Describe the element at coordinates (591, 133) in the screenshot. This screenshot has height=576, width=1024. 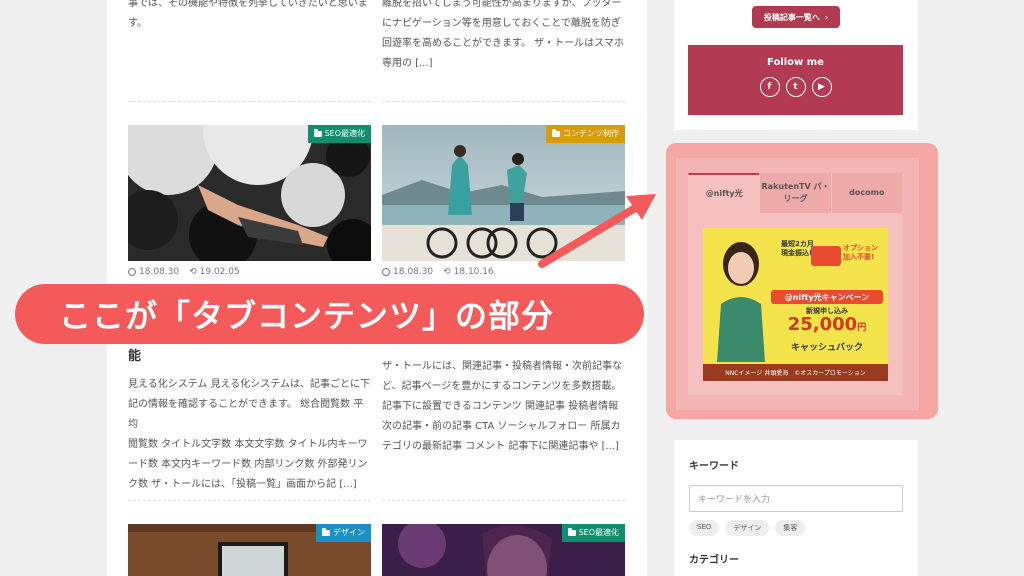
I see `category-label: コンテンツ制作` at that location.